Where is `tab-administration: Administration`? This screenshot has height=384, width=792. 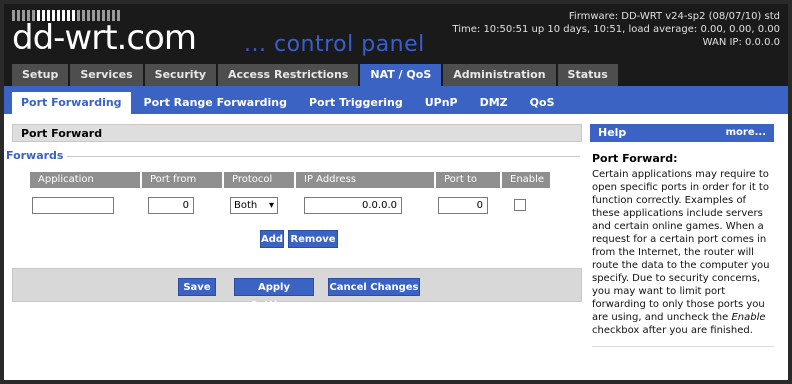
tab-administration: Administration is located at coordinates (499, 75).